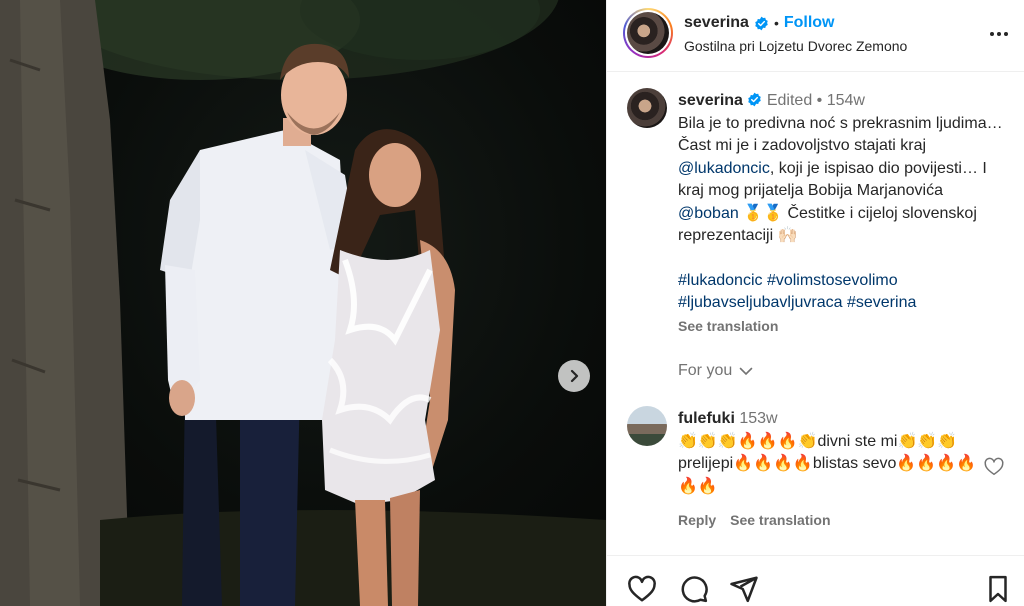  I want to click on hashtag-line: #lukadoncic #volimstosevolimo, so click(843, 281).